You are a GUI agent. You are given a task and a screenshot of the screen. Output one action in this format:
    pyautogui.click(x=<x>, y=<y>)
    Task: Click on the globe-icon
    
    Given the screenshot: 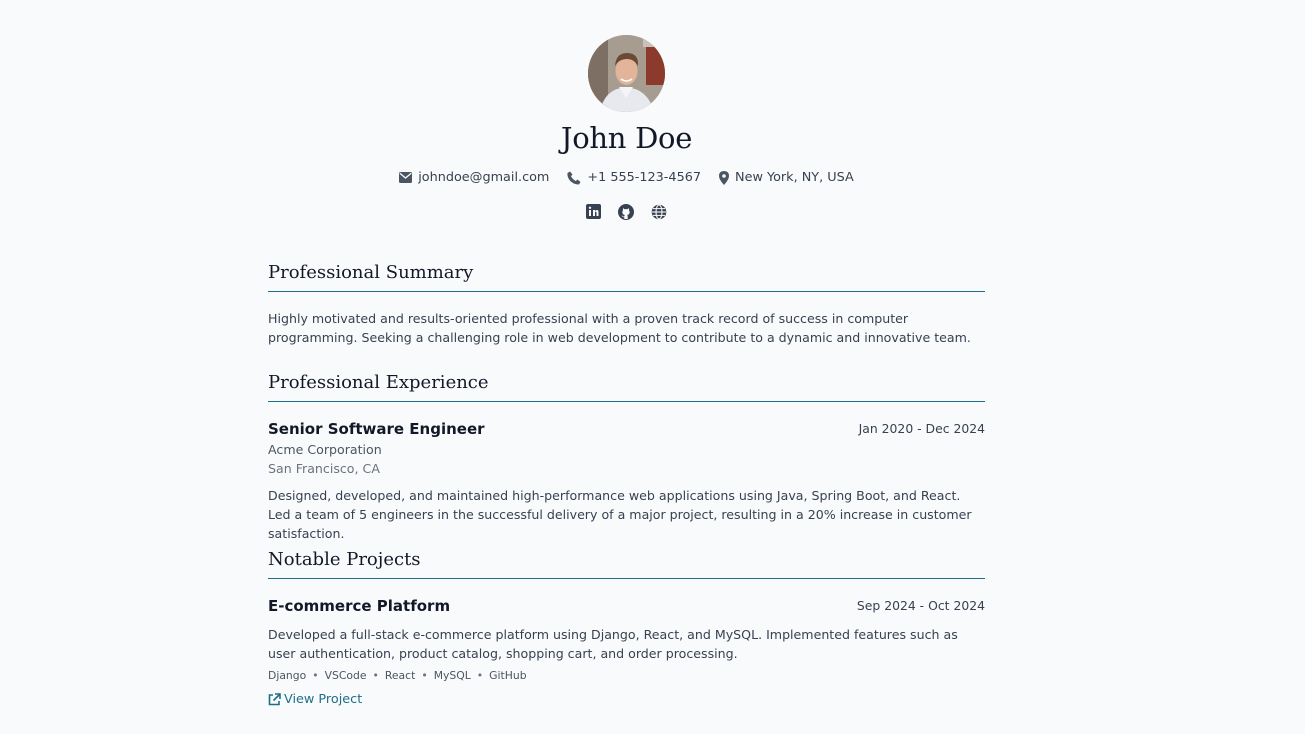 What is the action you would take?
    pyautogui.click(x=659, y=212)
    